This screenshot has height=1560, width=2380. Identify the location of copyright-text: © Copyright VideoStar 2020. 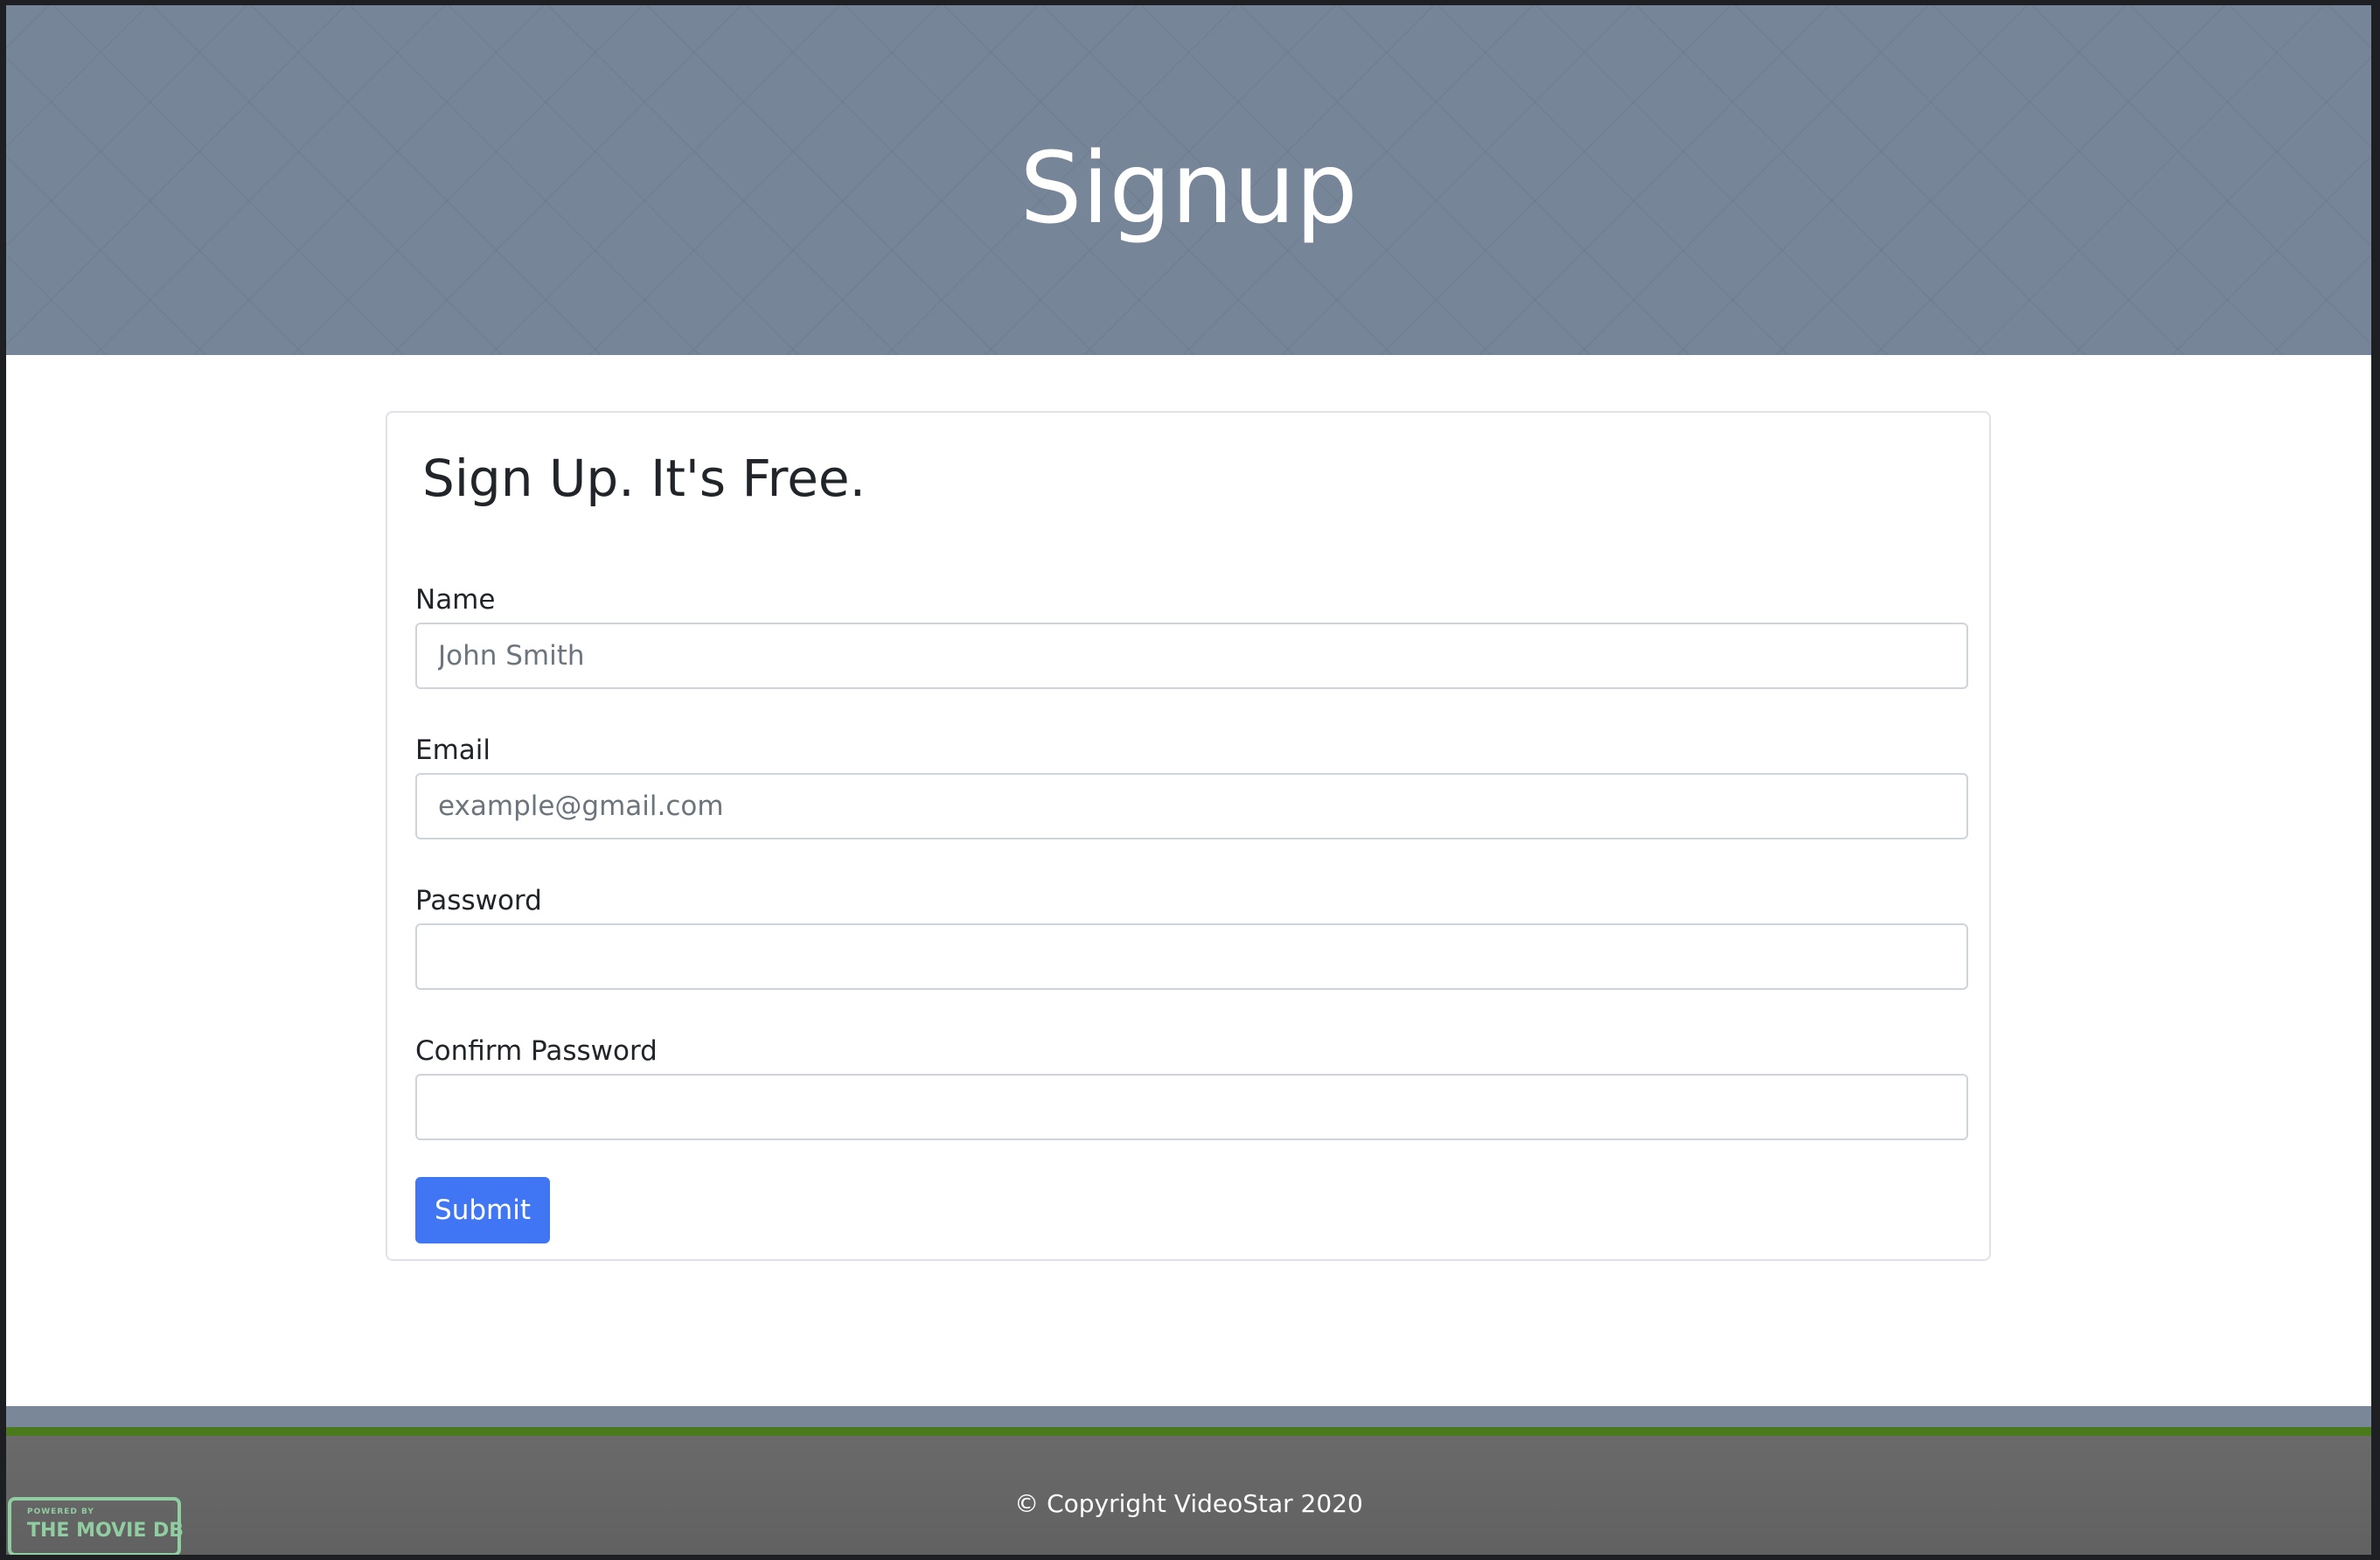
(1188, 1503).